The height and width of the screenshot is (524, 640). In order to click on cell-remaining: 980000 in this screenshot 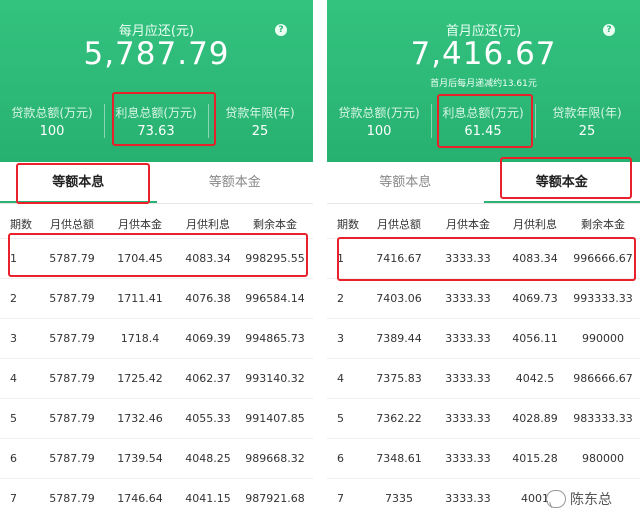, I will do `click(603, 458)`.